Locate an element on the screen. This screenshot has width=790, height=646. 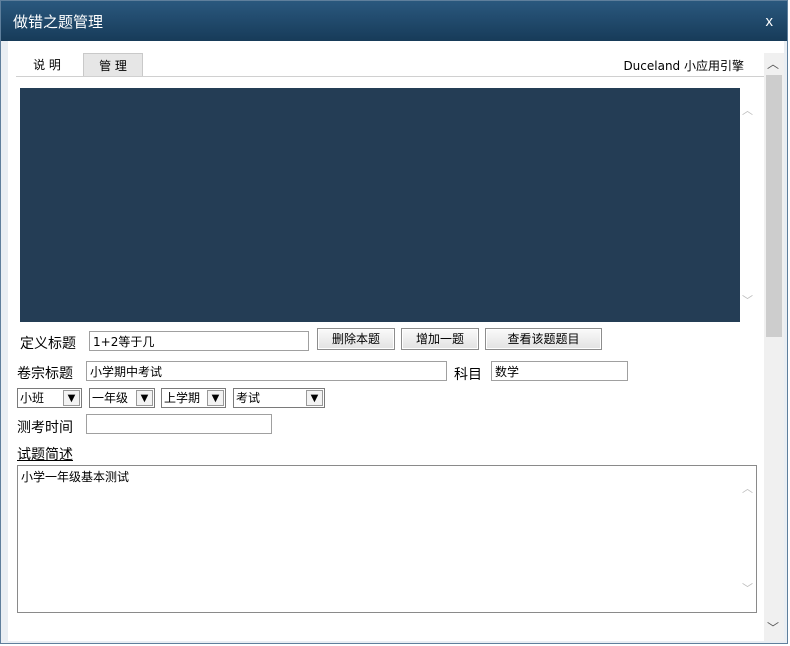
subject-label: 科目 is located at coordinates (468, 375).